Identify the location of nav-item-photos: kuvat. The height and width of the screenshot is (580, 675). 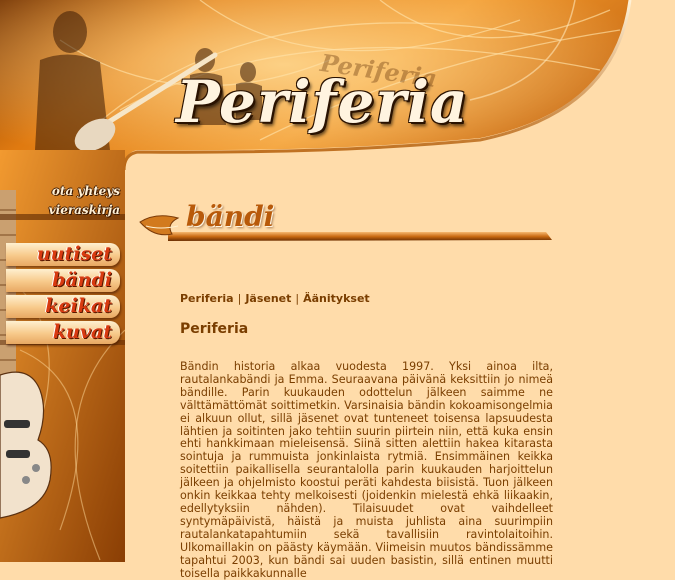
(63, 332).